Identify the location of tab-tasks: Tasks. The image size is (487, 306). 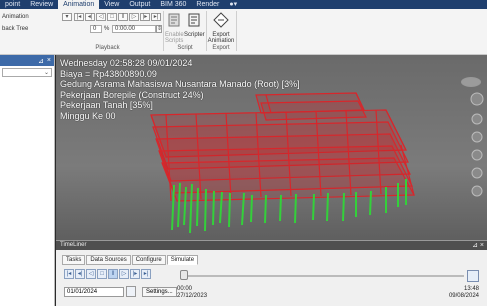
(74, 260).